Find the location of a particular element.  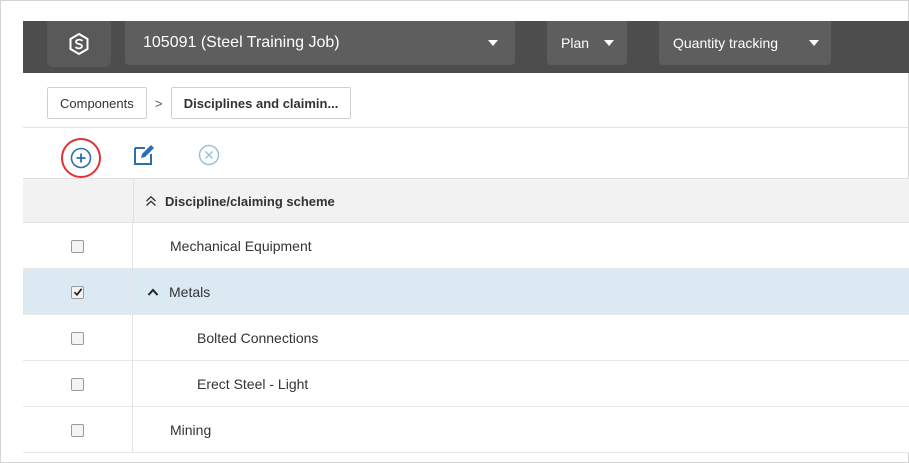

column-divider is located at coordinates (133, 201).